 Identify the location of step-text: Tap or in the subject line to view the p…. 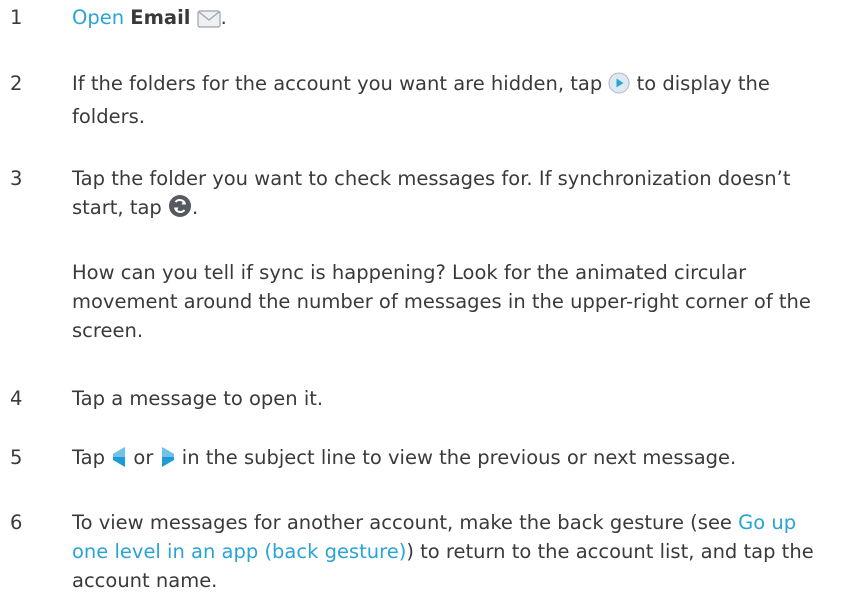
(452, 459).